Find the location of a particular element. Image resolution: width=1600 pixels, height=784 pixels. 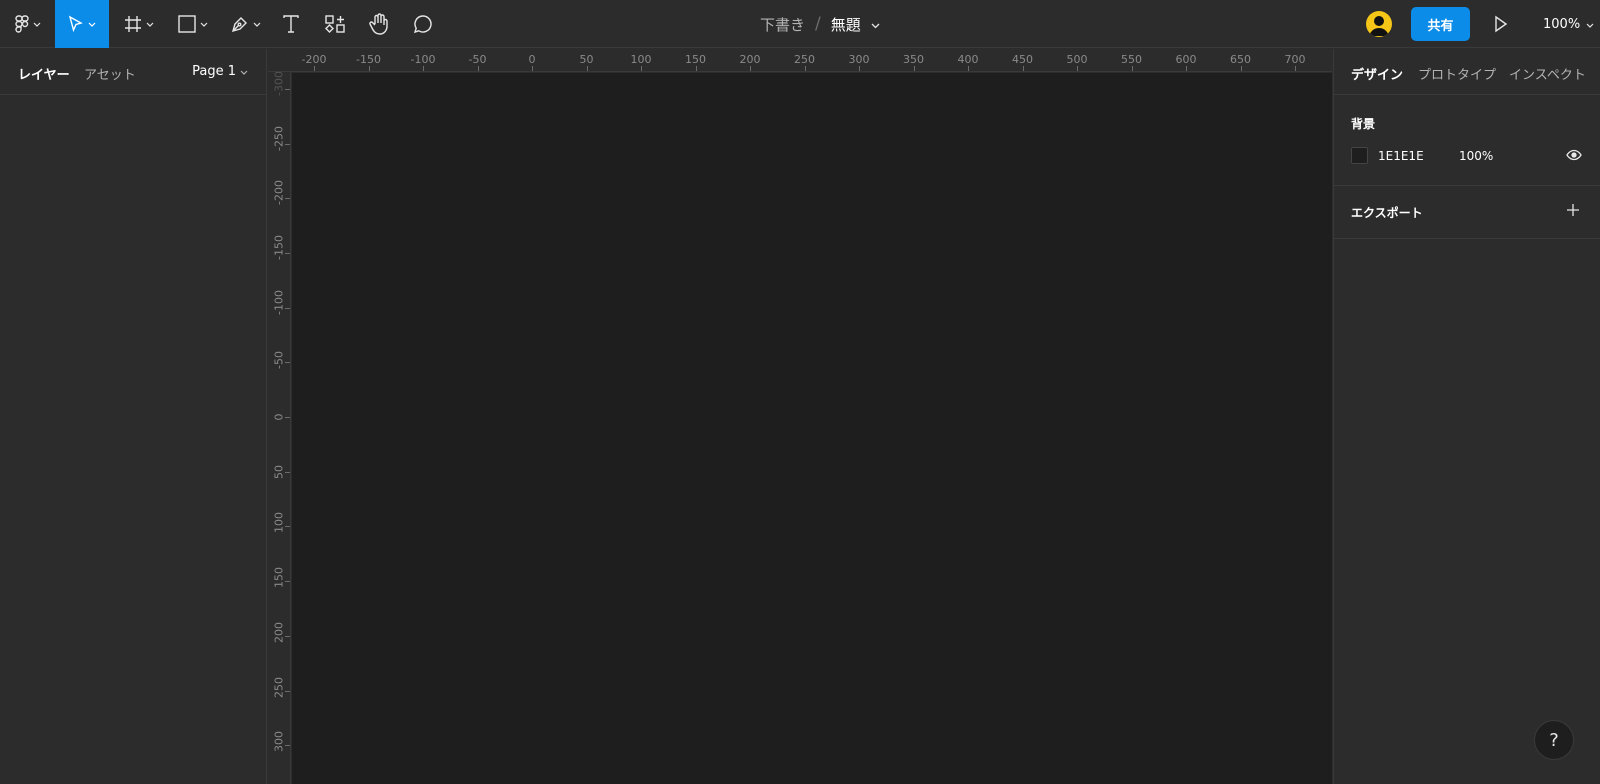

pen-icon is located at coordinates (240, 24).